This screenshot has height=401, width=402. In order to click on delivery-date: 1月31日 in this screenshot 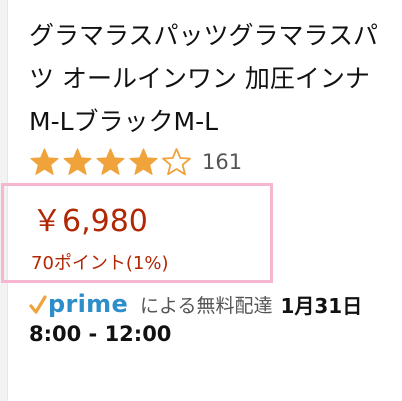, I will do `click(321, 305)`.